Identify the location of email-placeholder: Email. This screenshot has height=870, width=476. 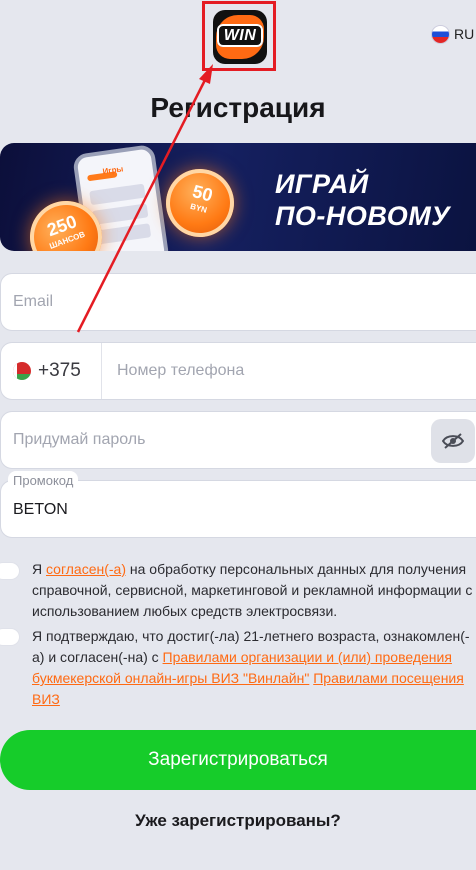
(33, 301).